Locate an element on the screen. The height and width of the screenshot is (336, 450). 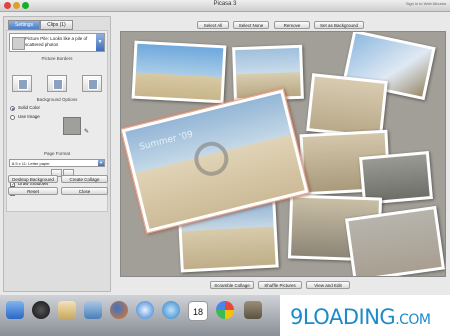
use-image-radio is located at coordinates (12, 117).